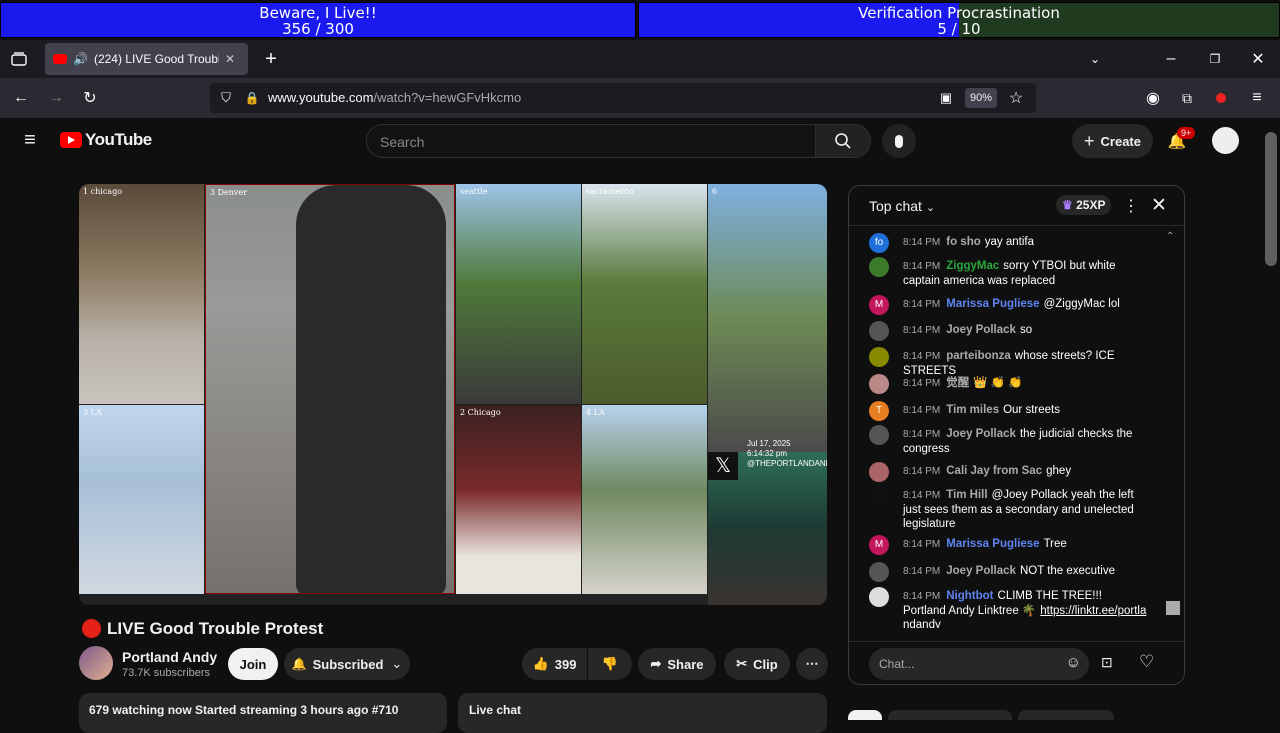 The width and height of the screenshot is (1280, 733). Describe the element at coordinates (230, 59) in the screenshot. I see `close-tab-icon: ✕` at that location.